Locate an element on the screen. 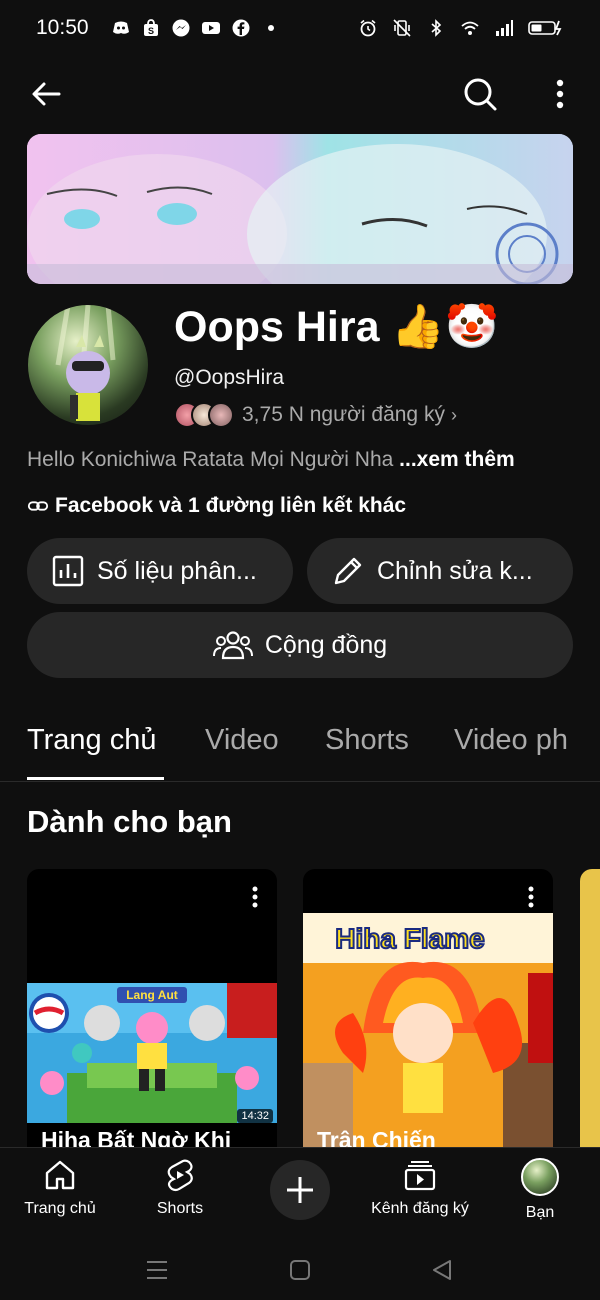  short-card: Lang Aut 14:32 Hiha Bất Ngờ Khi is located at coordinates (152, 1009).